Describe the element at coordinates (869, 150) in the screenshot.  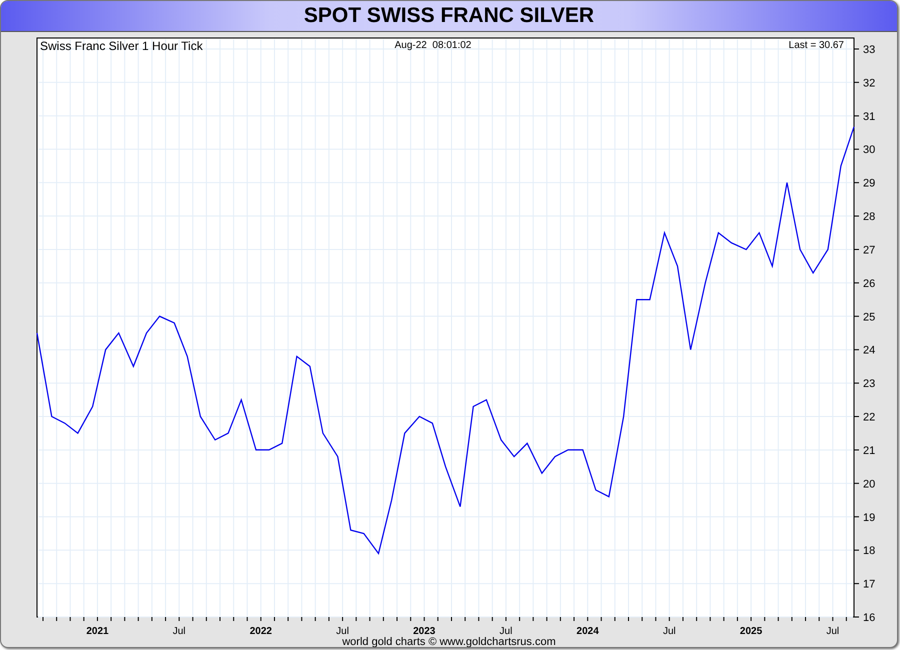
I see `y-tick-label: 30` at that location.